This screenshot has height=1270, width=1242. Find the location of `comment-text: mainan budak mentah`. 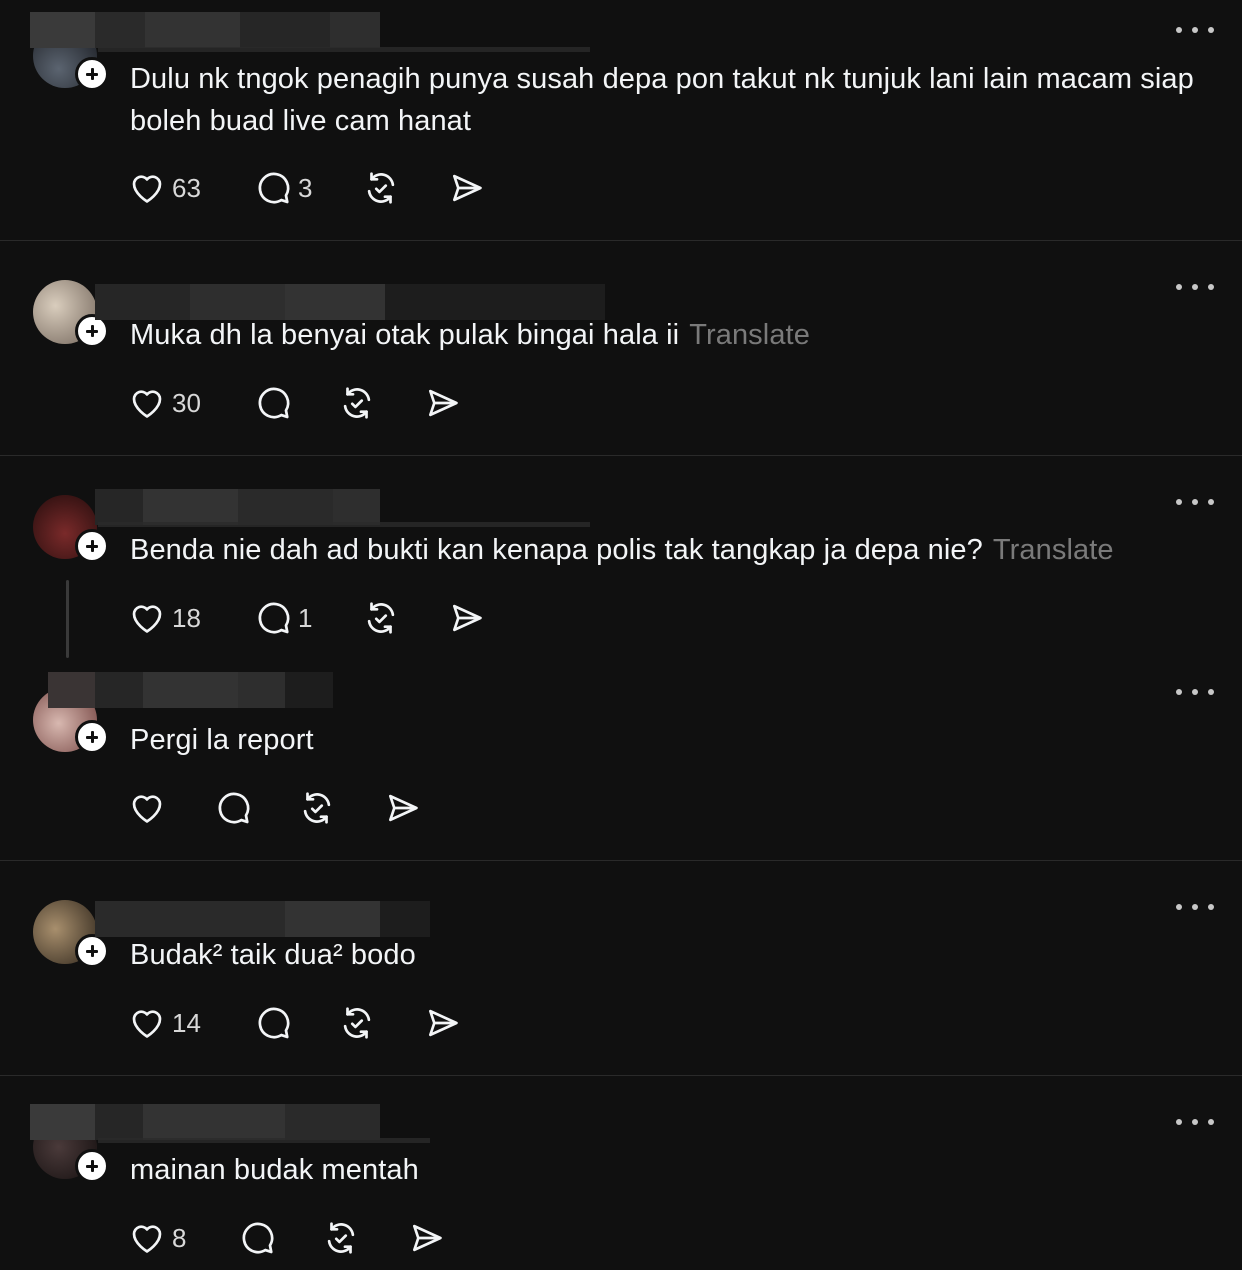

comment-text: mainan budak mentah is located at coordinates (274, 1170).